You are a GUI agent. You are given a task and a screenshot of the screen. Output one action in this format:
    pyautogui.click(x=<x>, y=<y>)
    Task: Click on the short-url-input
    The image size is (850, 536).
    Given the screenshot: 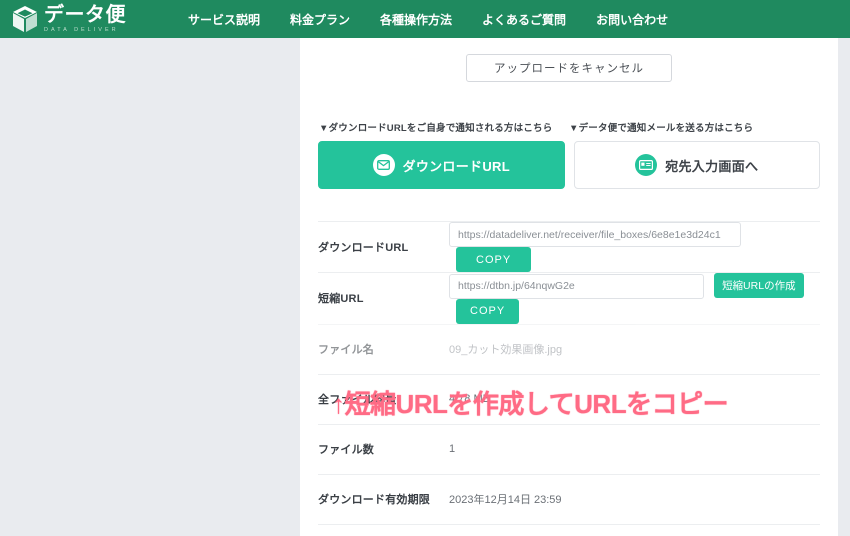 What is the action you would take?
    pyautogui.click(x=576, y=286)
    